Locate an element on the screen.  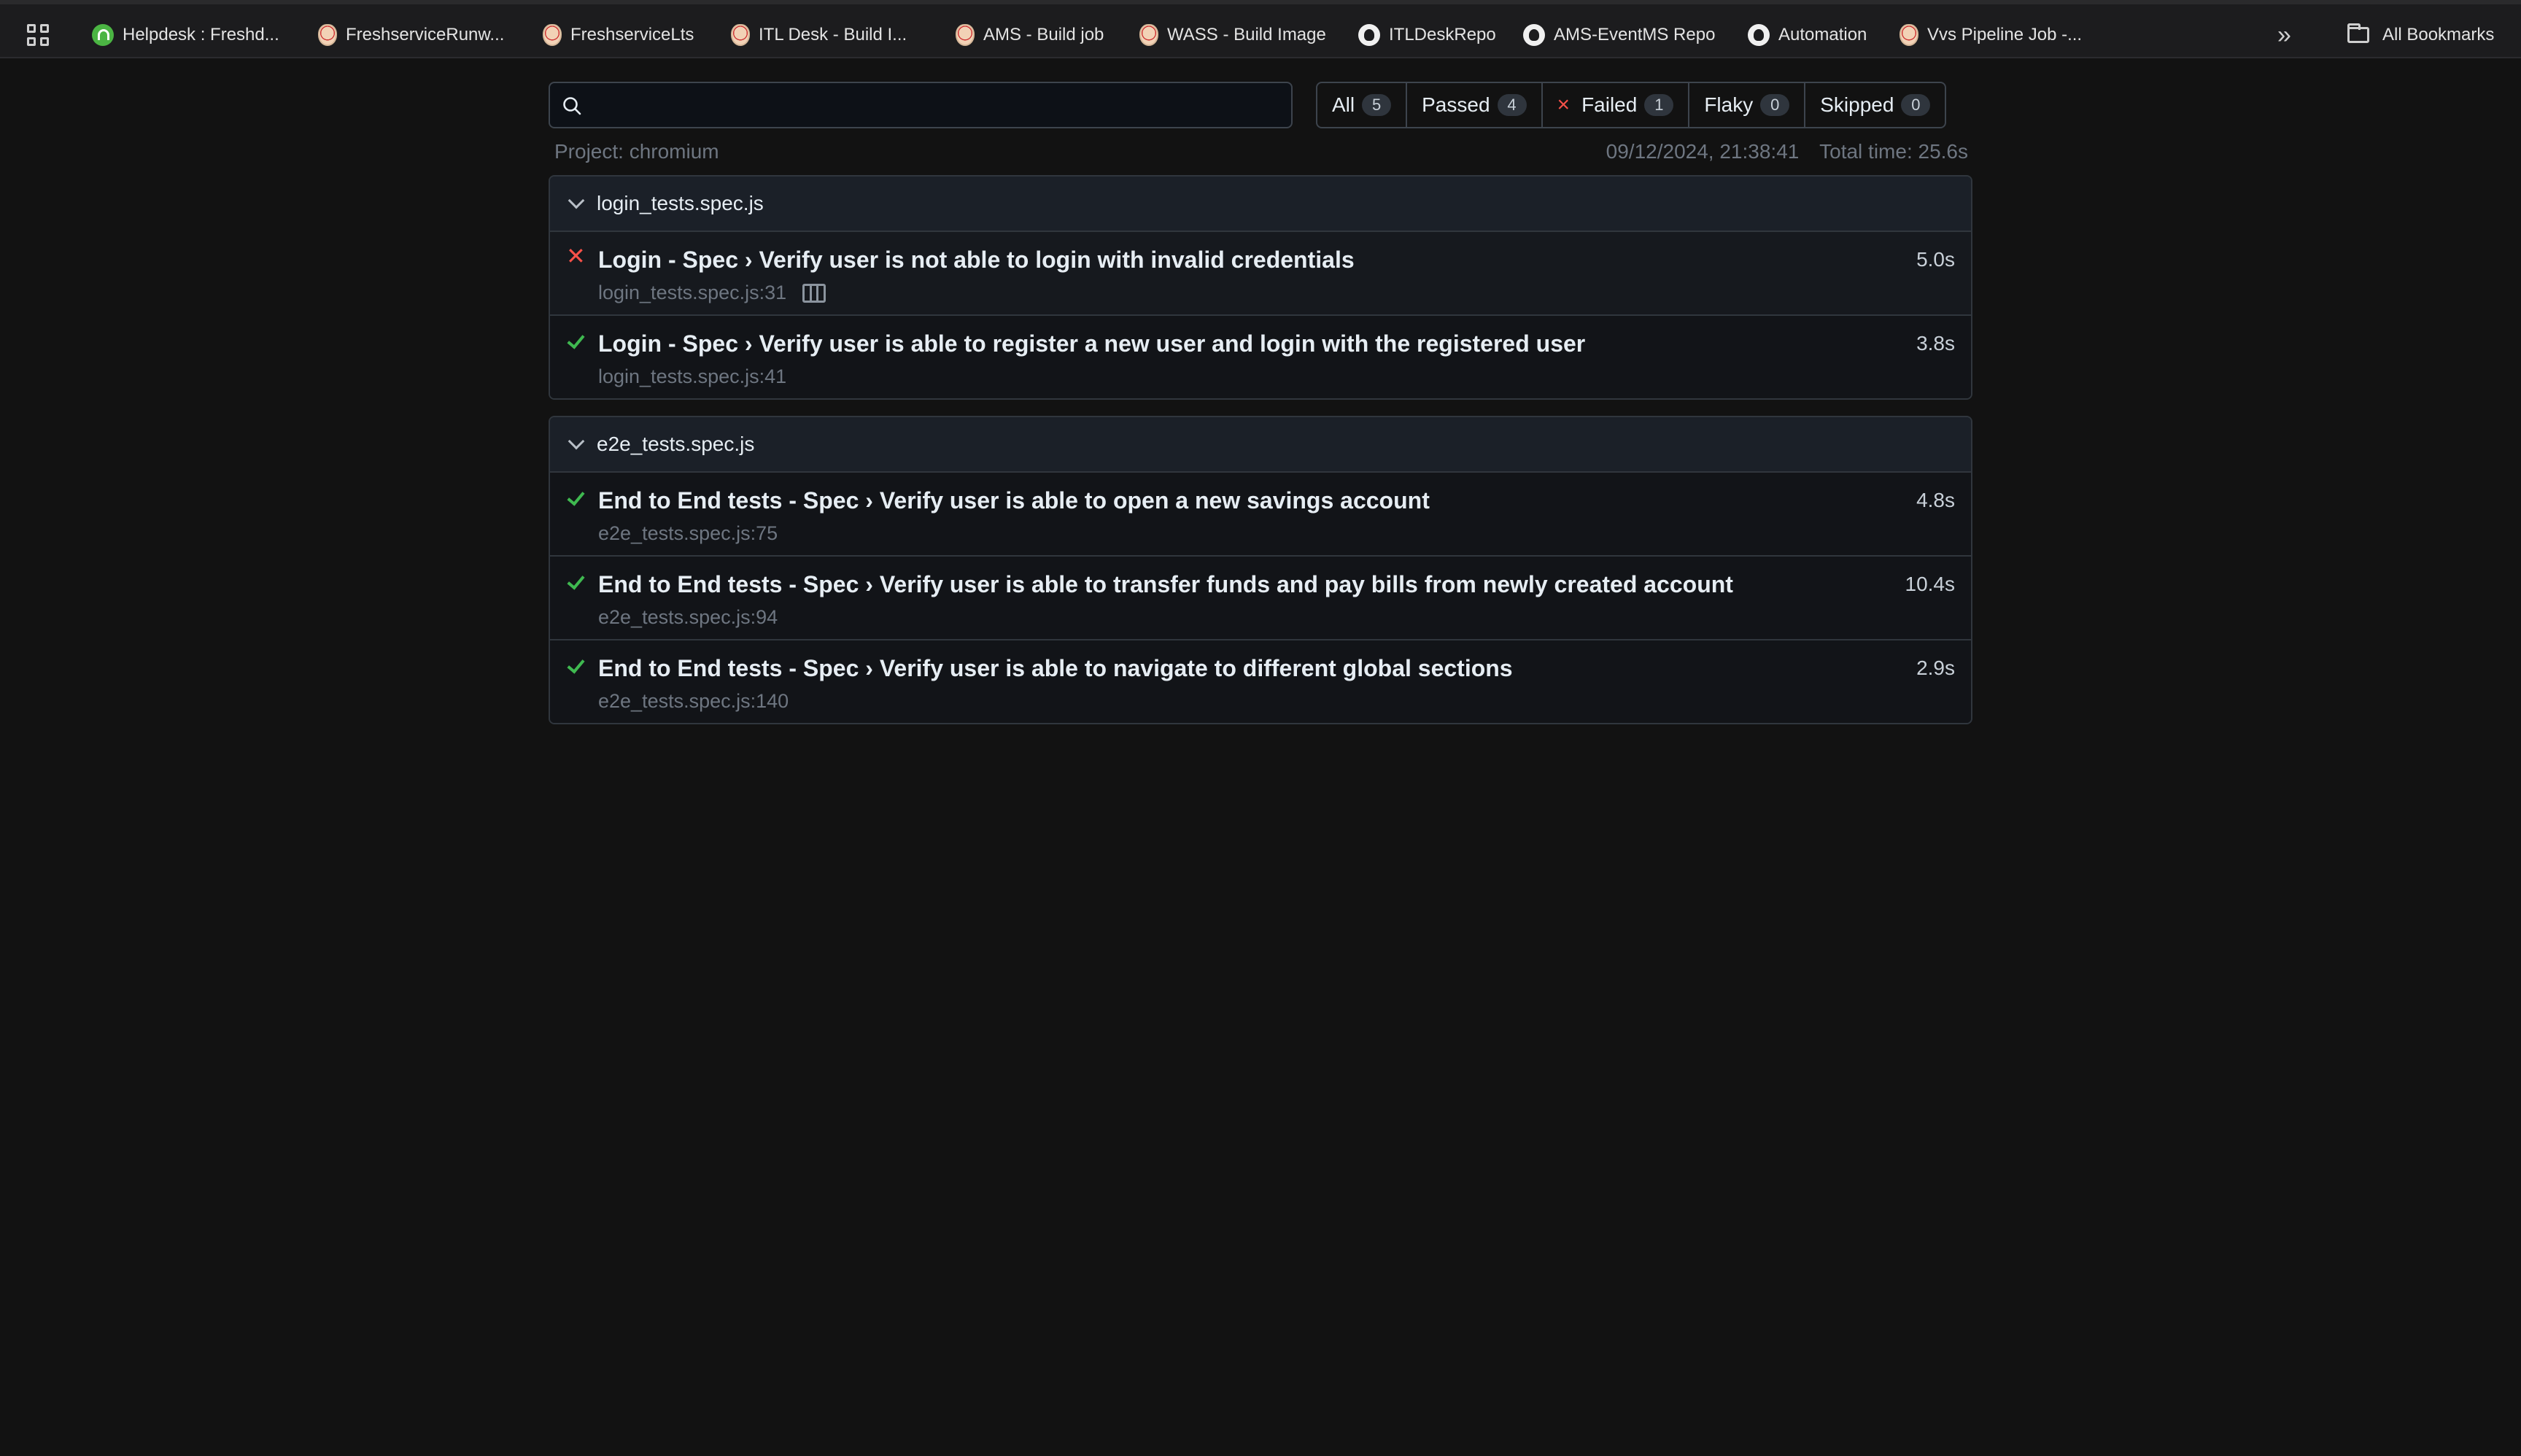
all-bookmarks-button: All Bookmarks is located at coordinates (2420, 35).